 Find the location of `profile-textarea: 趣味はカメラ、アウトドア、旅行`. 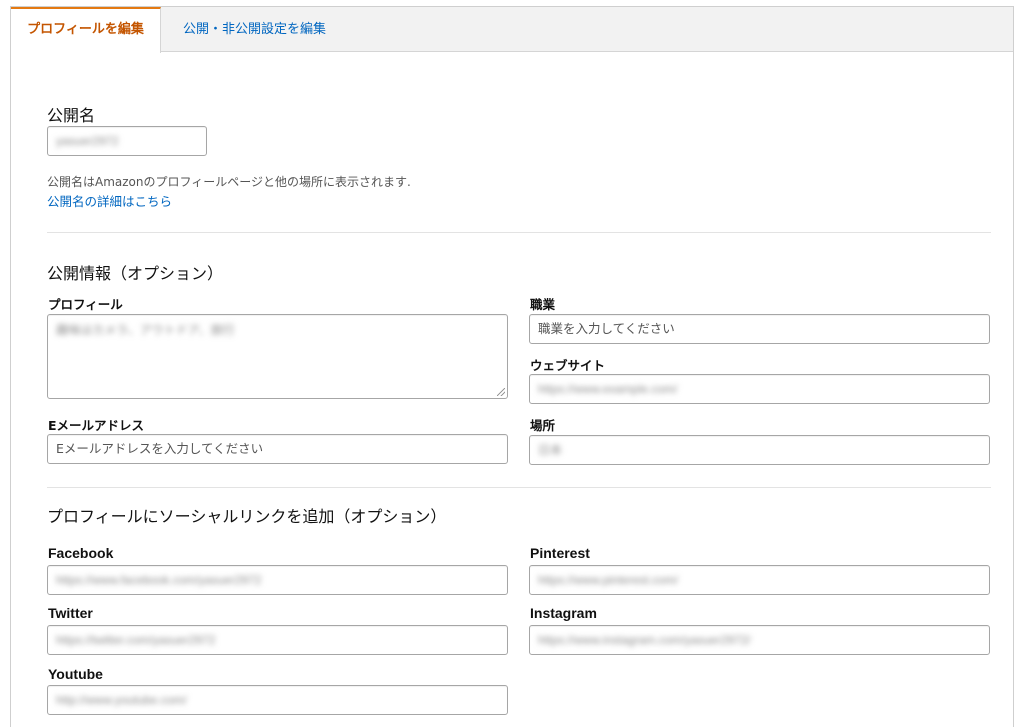

profile-textarea: 趣味はカメラ、アウトドア、旅行 is located at coordinates (277, 356).